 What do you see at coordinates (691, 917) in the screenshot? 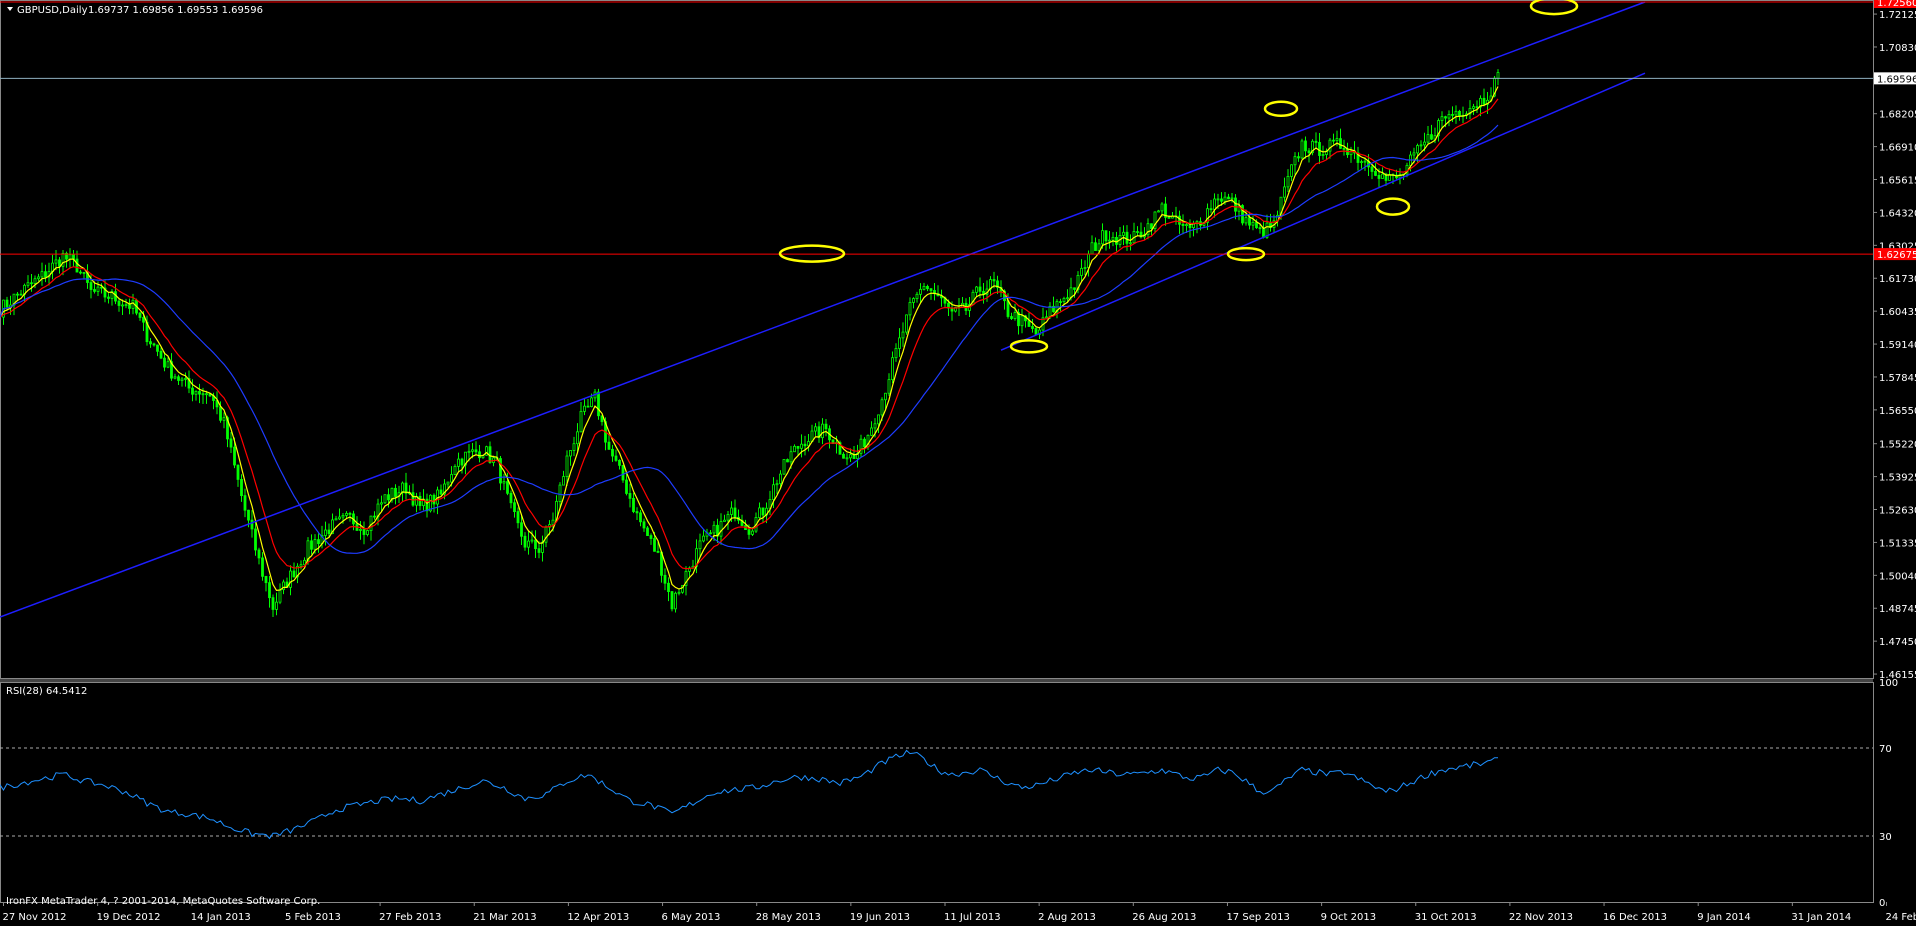
I see `x-tick-label: 6 May 2013` at bounding box center [691, 917].